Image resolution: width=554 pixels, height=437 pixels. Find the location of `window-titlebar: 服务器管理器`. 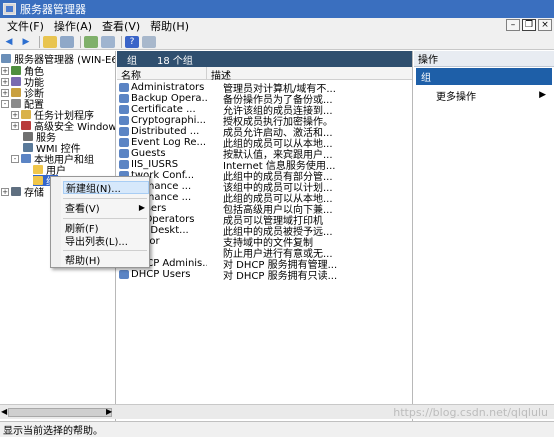

window-titlebar: 服务器管理器 is located at coordinates (277, 9).